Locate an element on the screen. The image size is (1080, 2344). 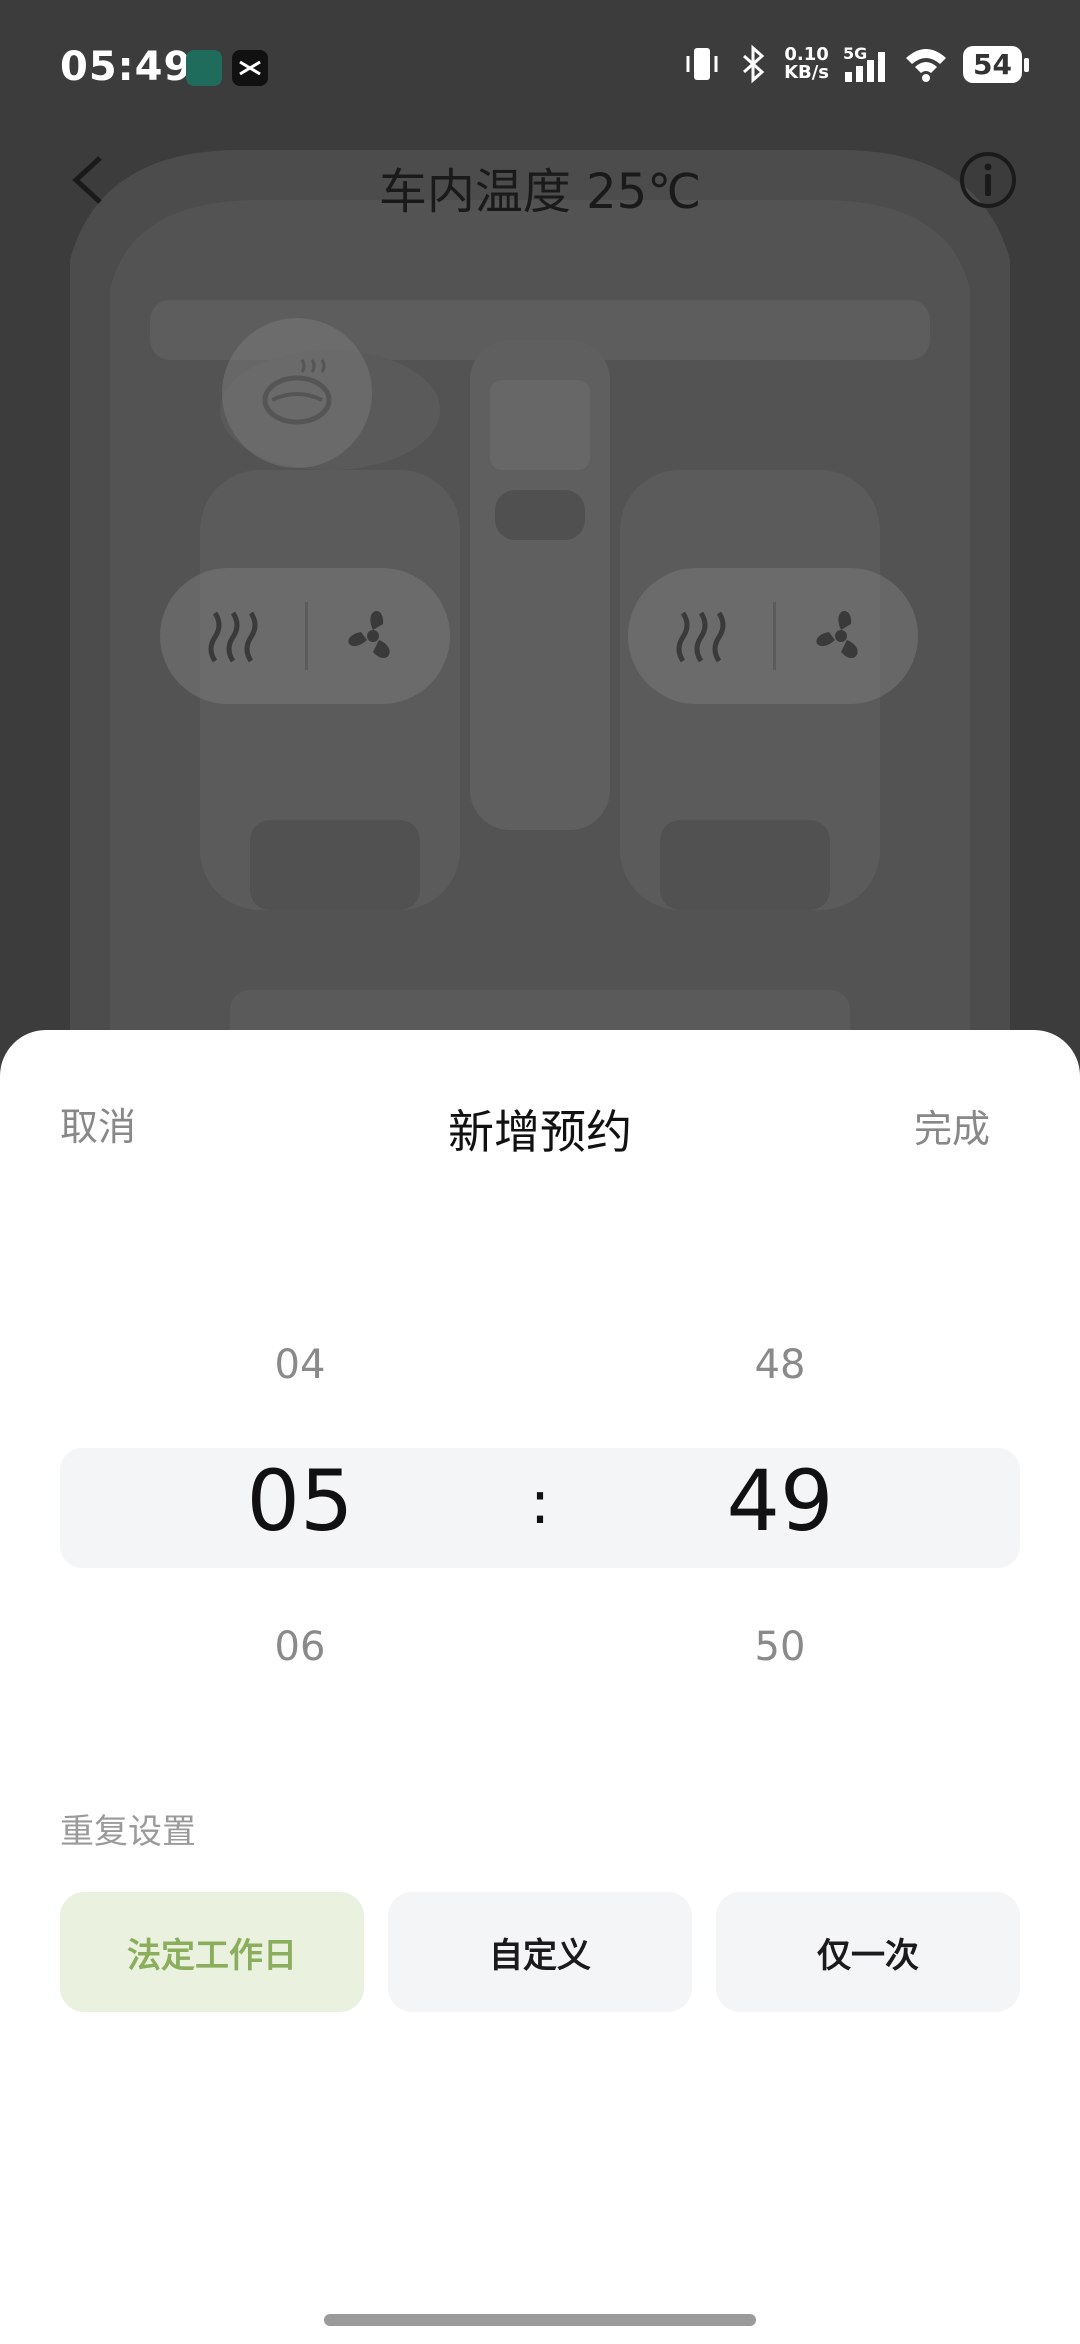
status-bar: 05:49 0.10 KB/s 5G 54 is located at coordinates (540, 70).